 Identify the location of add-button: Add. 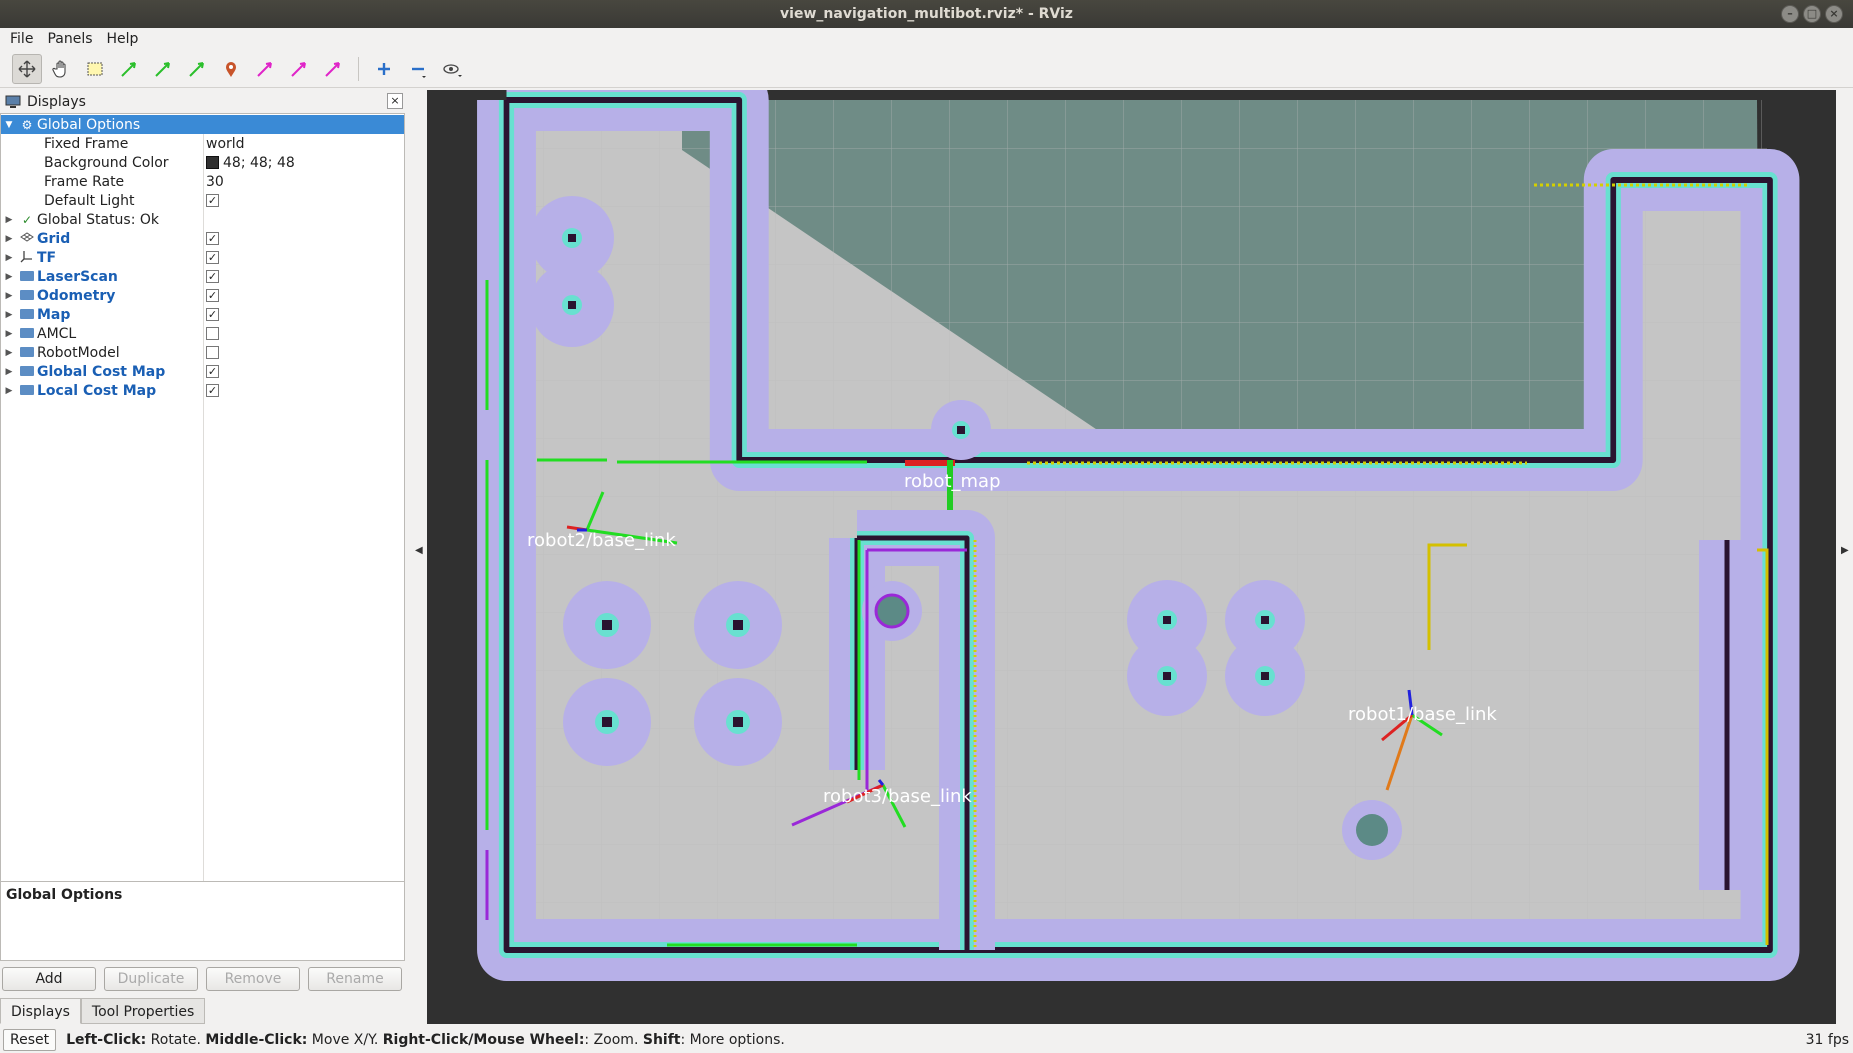
(49, 979).